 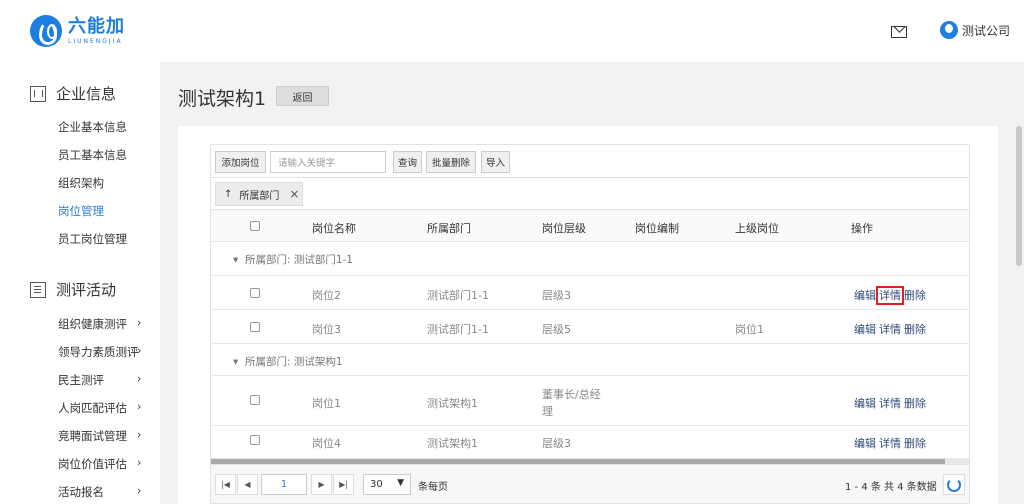 I want to click on table-row: 岗位2 测试部门1-1 层级3 编辑 详情 删除, so click(x=590, y=293).